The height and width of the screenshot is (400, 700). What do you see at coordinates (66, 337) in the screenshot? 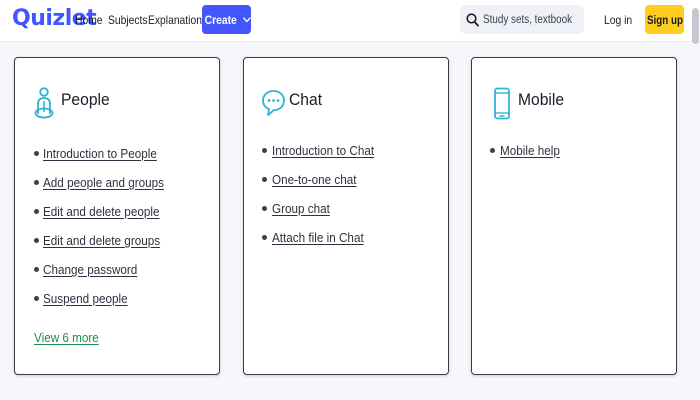
I see `view-more-link: View 6 more` at bounding box center [66, 337].